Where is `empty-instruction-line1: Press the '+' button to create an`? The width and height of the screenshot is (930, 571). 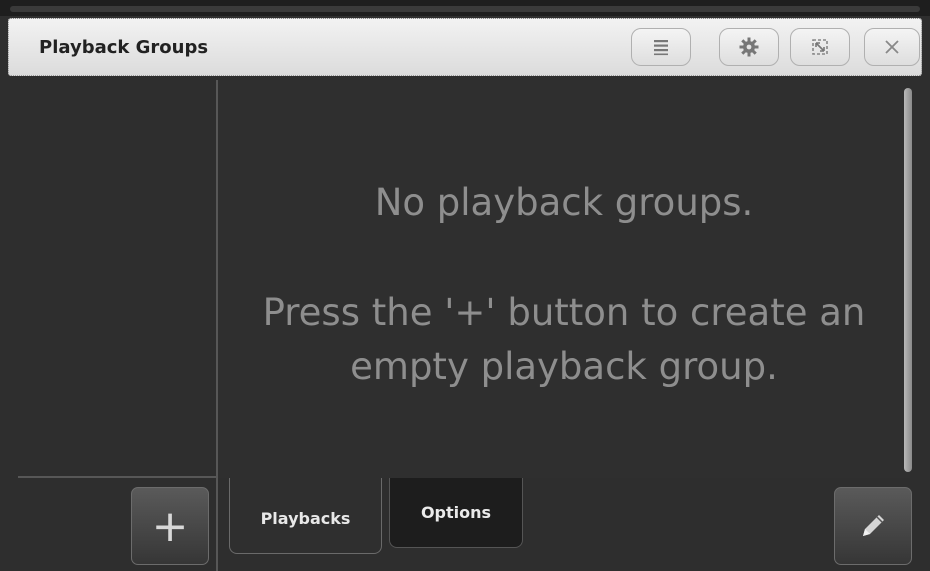
empty-instruction-line1: Press the '+' button to create an is located at coordinates (564, 312).